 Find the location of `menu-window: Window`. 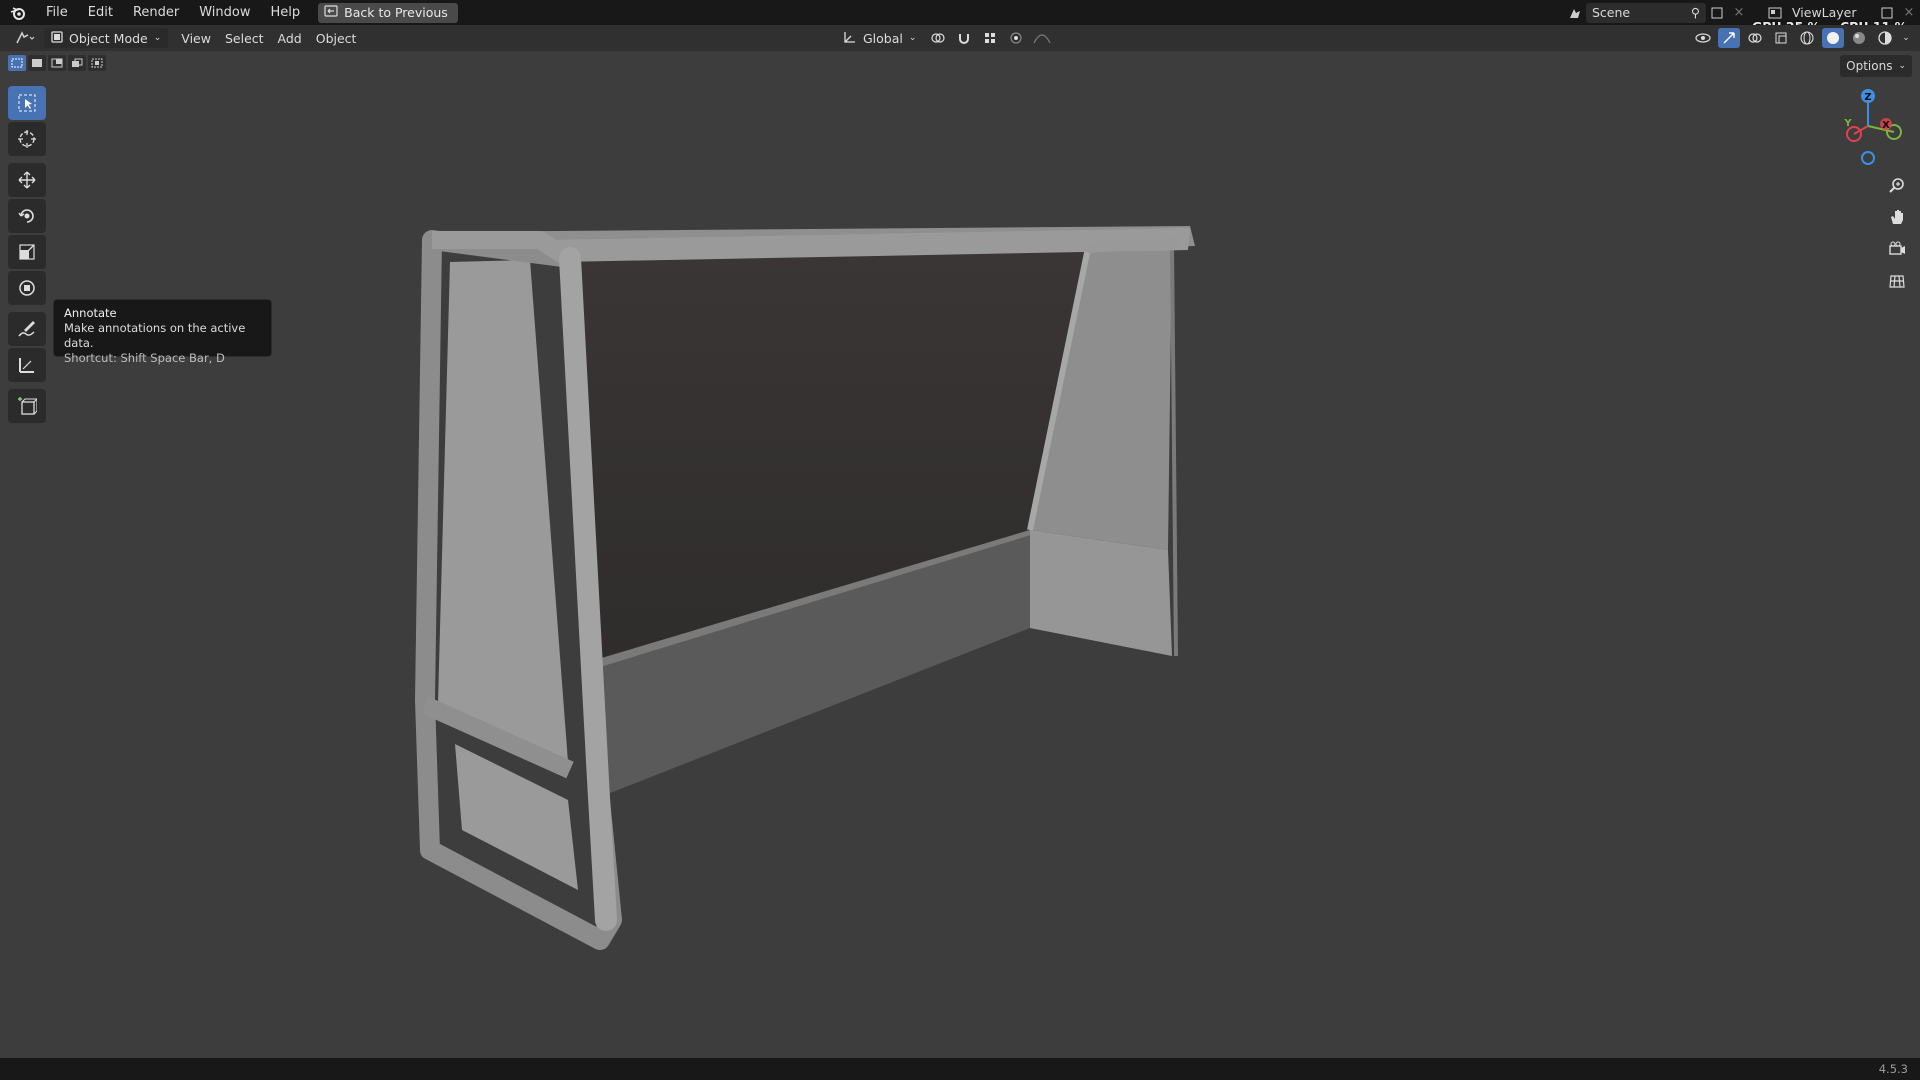

menu-window: Window is located at coordinates (224, 12).